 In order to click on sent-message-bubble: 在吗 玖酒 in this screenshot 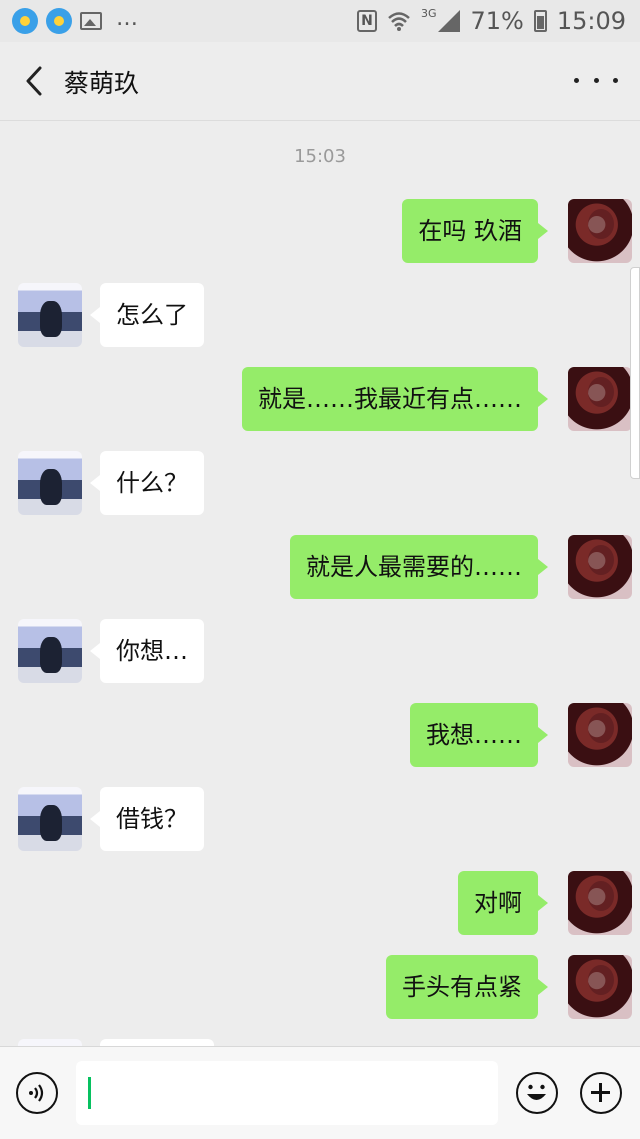, I will do `click(475, 231)`.